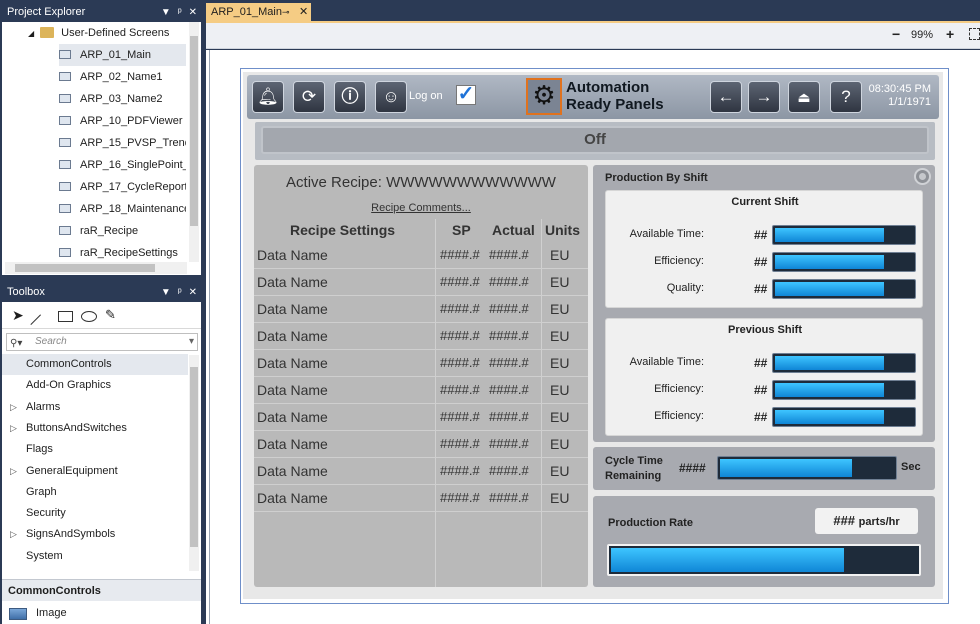  I want to click on toolbox-title: Toolbox, so click(26, 292).